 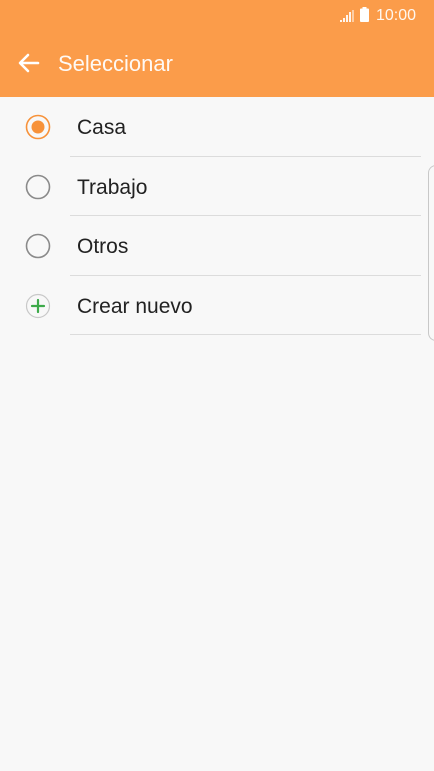 I want to click on edge-panel-handle, so click(x=431, y=253).